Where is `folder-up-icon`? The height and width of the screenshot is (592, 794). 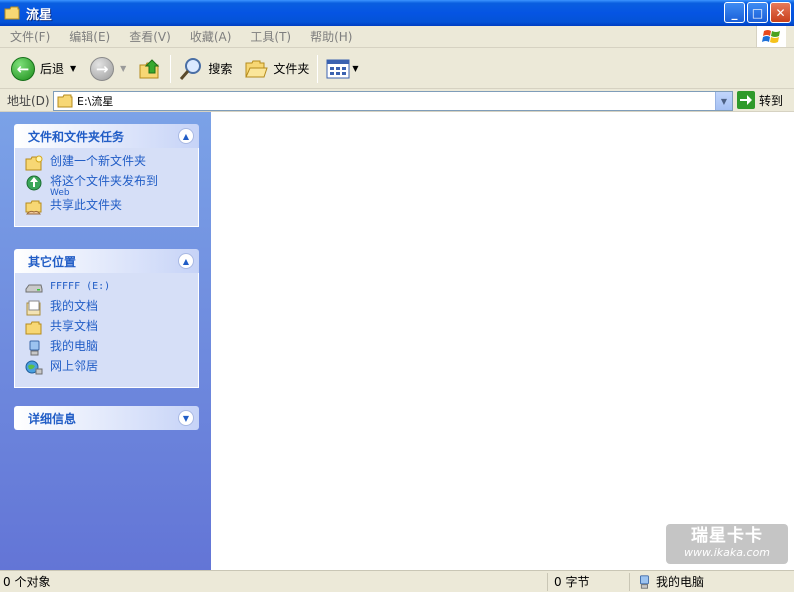 folder-up-icon is located at coordinates (149, 68).